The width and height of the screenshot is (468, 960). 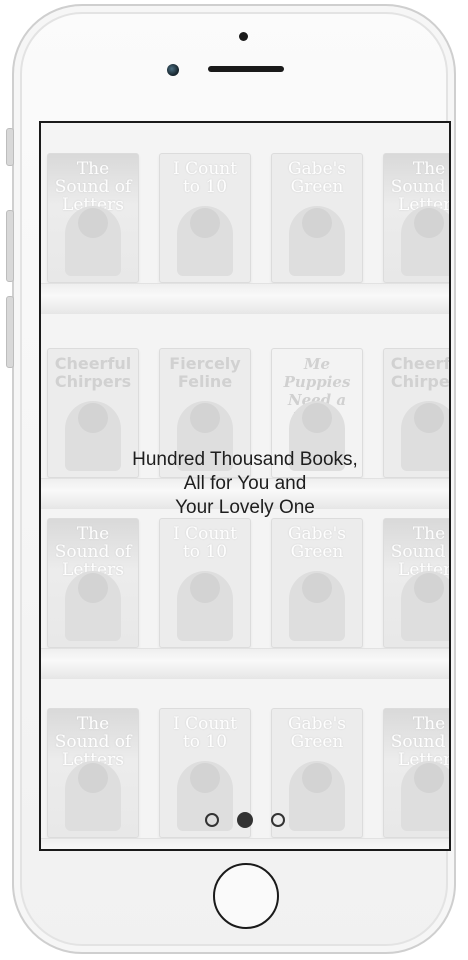 What do you see at coordinates (246, 896) in the screenshot?
I see `home-button` at bounding box center [246, 896].